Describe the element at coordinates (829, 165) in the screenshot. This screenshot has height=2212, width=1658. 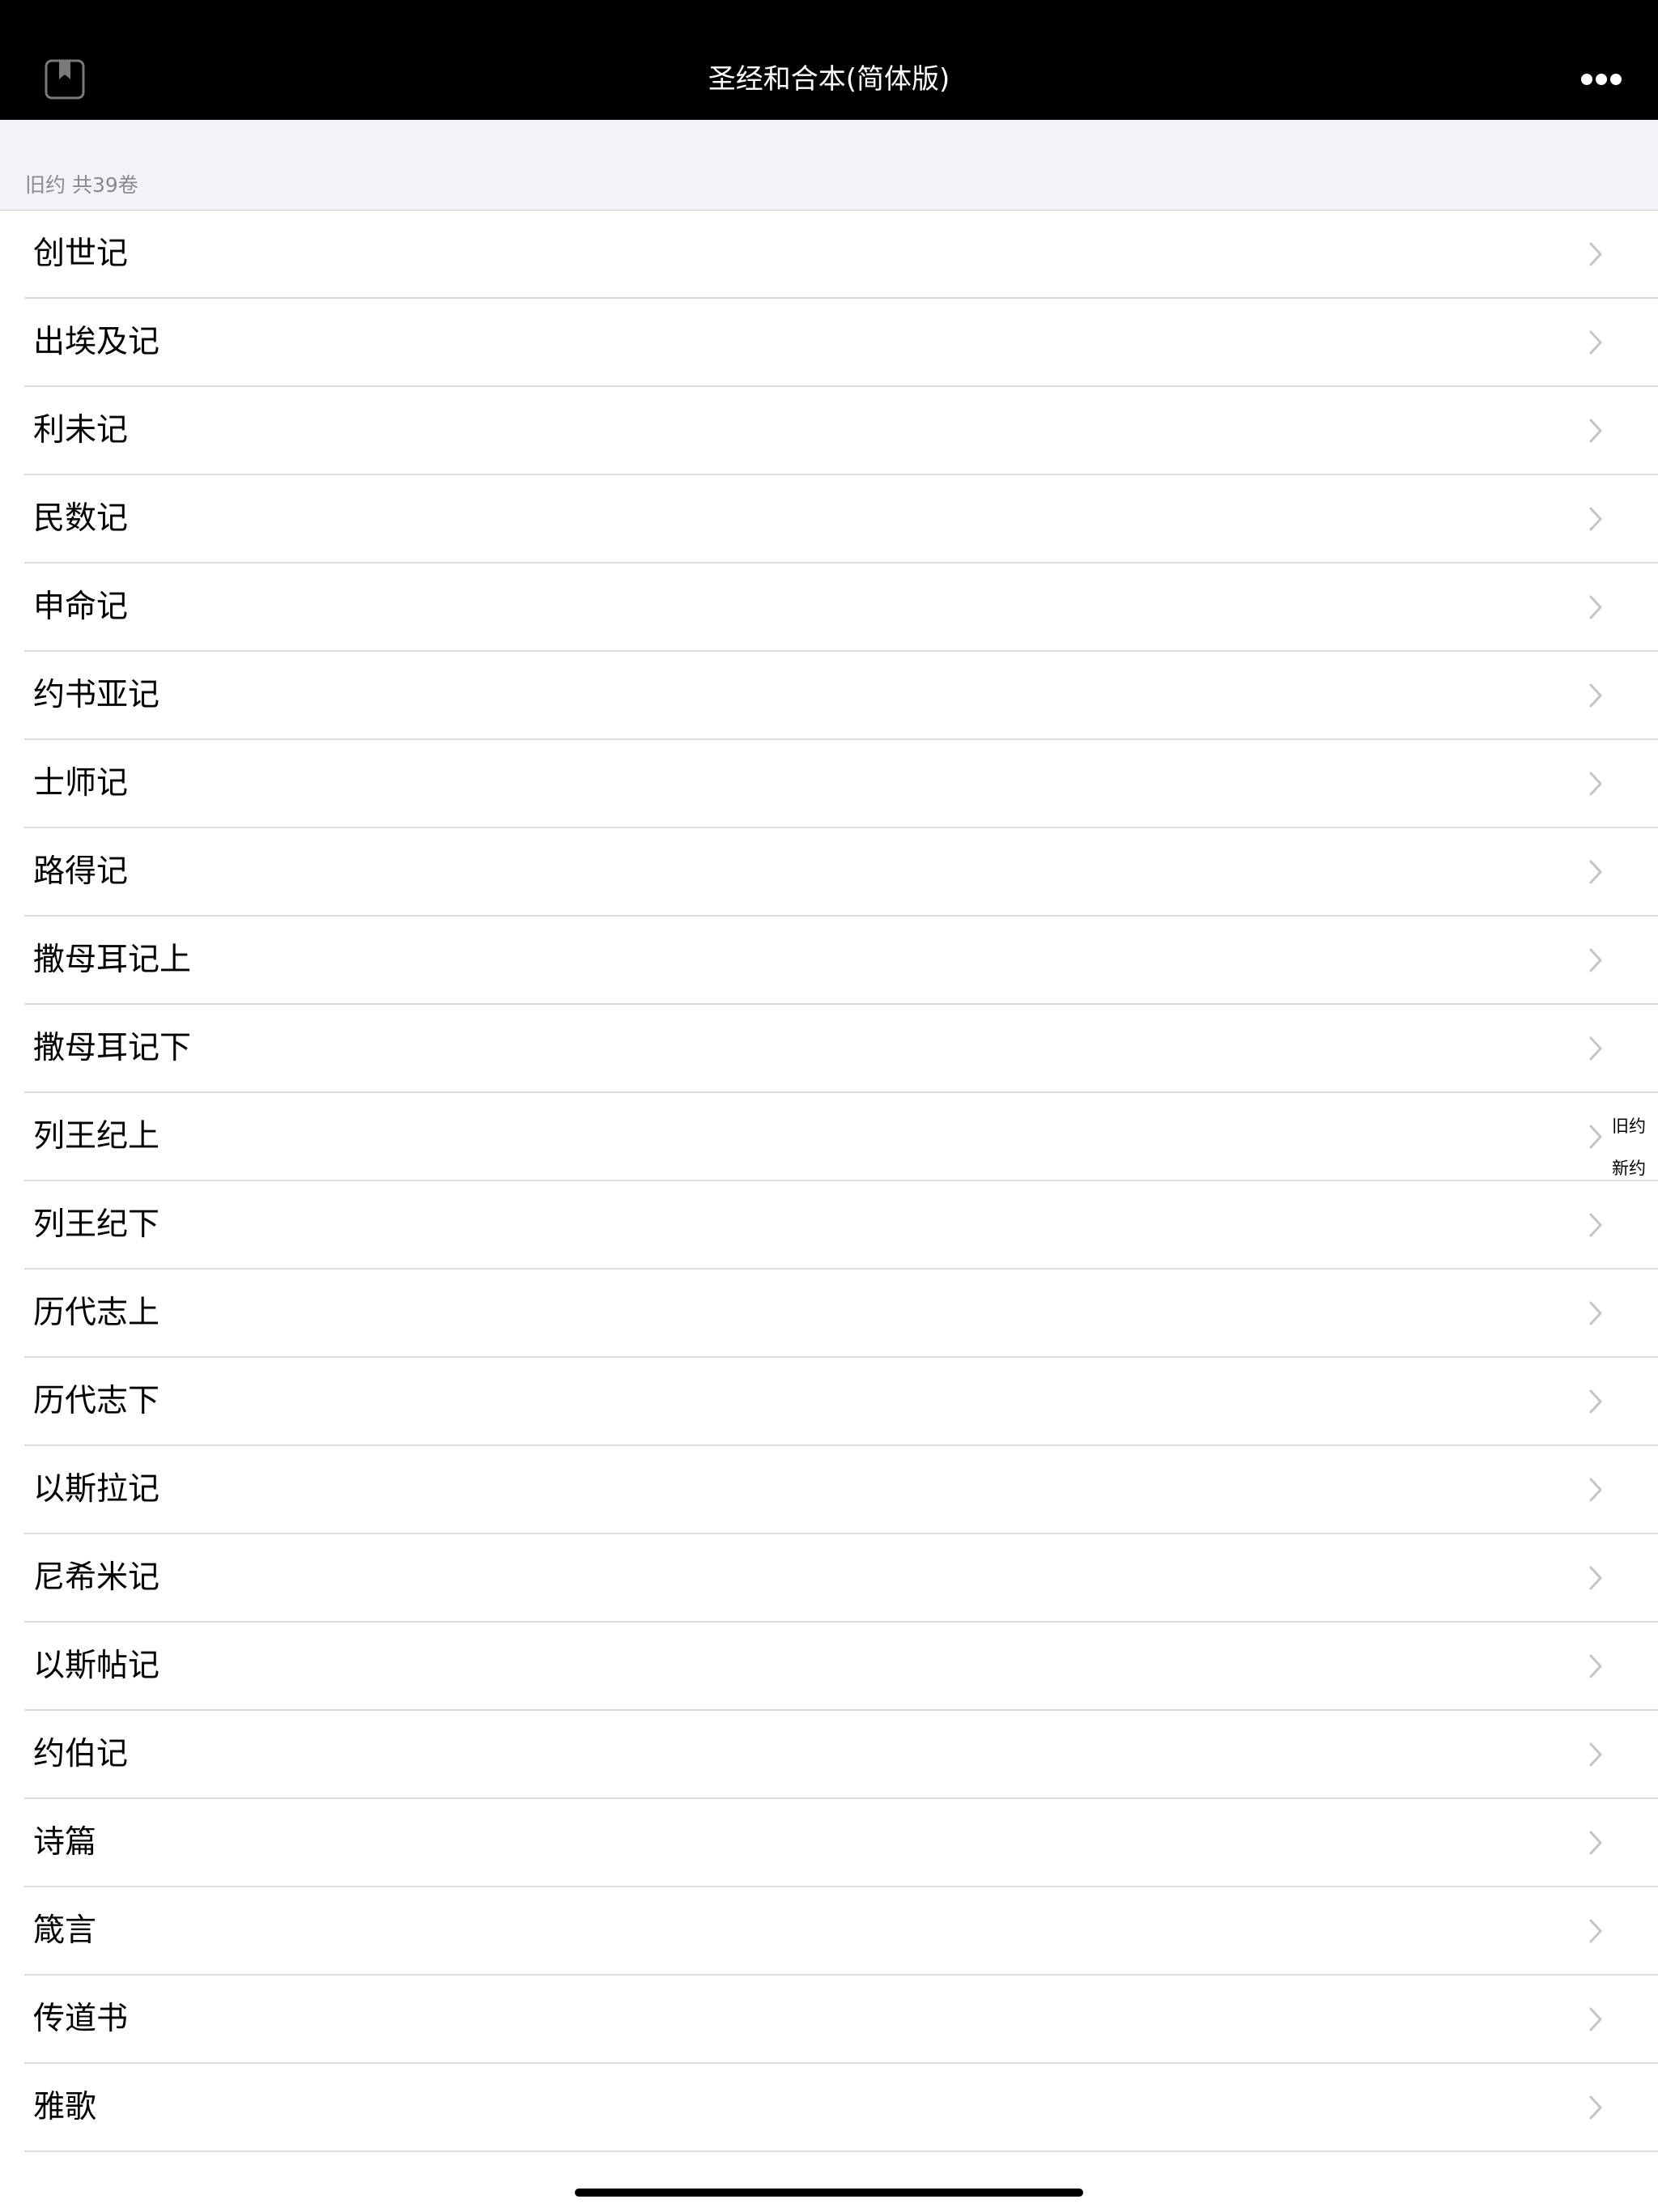
I see `section-header-bar` at that location.